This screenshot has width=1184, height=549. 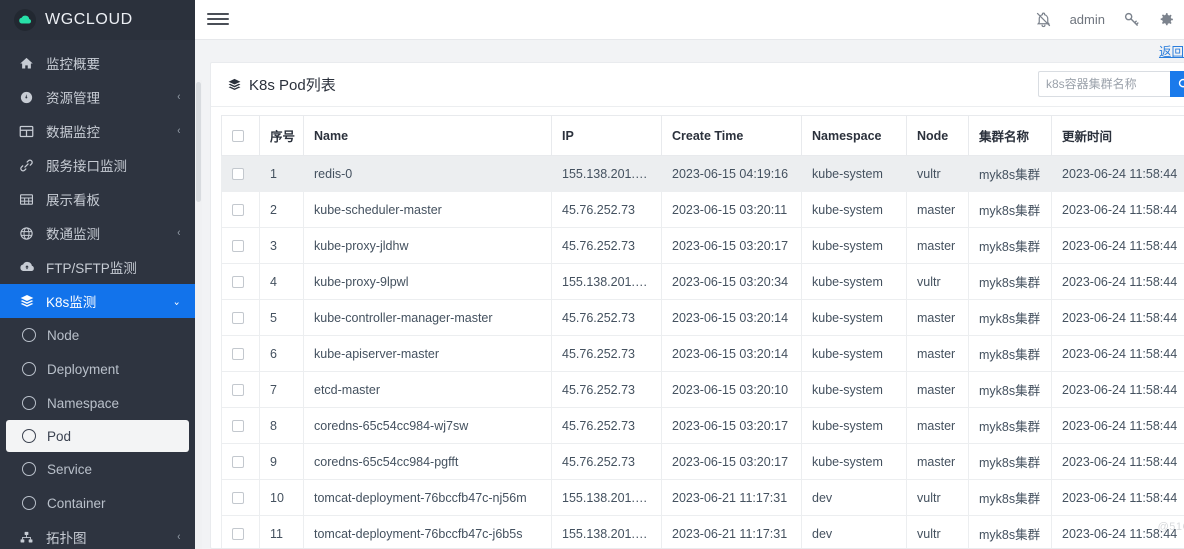 What do you see at coordinates (179, 131) in the screenshot?
I see `chevron-left-icon: ‹` at bounding box center [179, 131].